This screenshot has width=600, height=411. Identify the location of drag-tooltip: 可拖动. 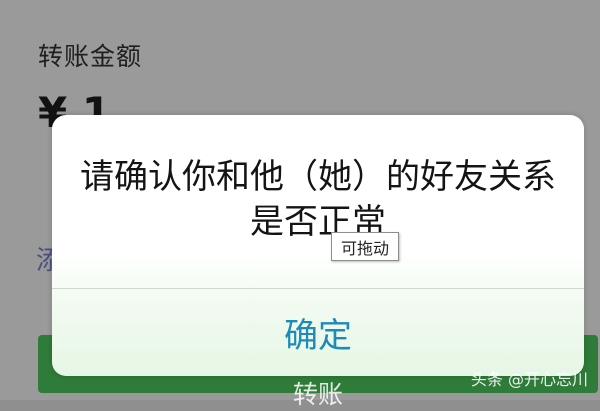
(365, 246).